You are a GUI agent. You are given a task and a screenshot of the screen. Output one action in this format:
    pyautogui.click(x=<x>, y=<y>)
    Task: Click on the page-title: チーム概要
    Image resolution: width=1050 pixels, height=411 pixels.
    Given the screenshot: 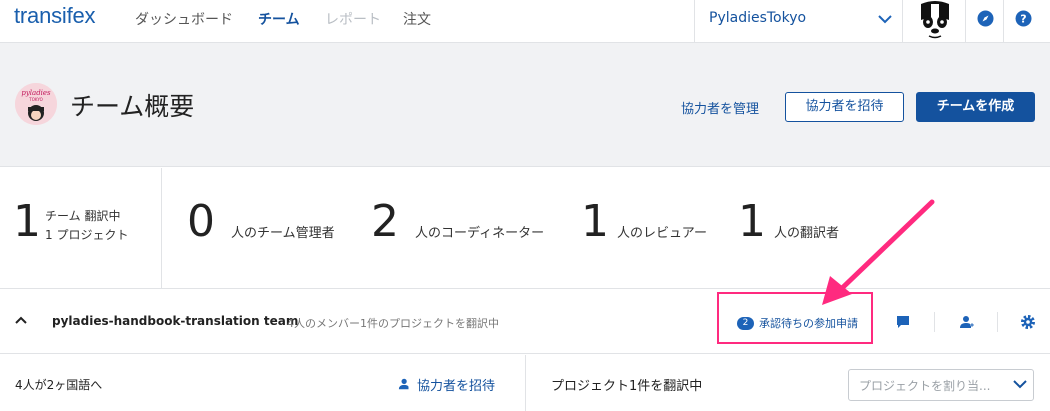 What is the action you would take?
    pyautogui.click(x=132, y=106)
    